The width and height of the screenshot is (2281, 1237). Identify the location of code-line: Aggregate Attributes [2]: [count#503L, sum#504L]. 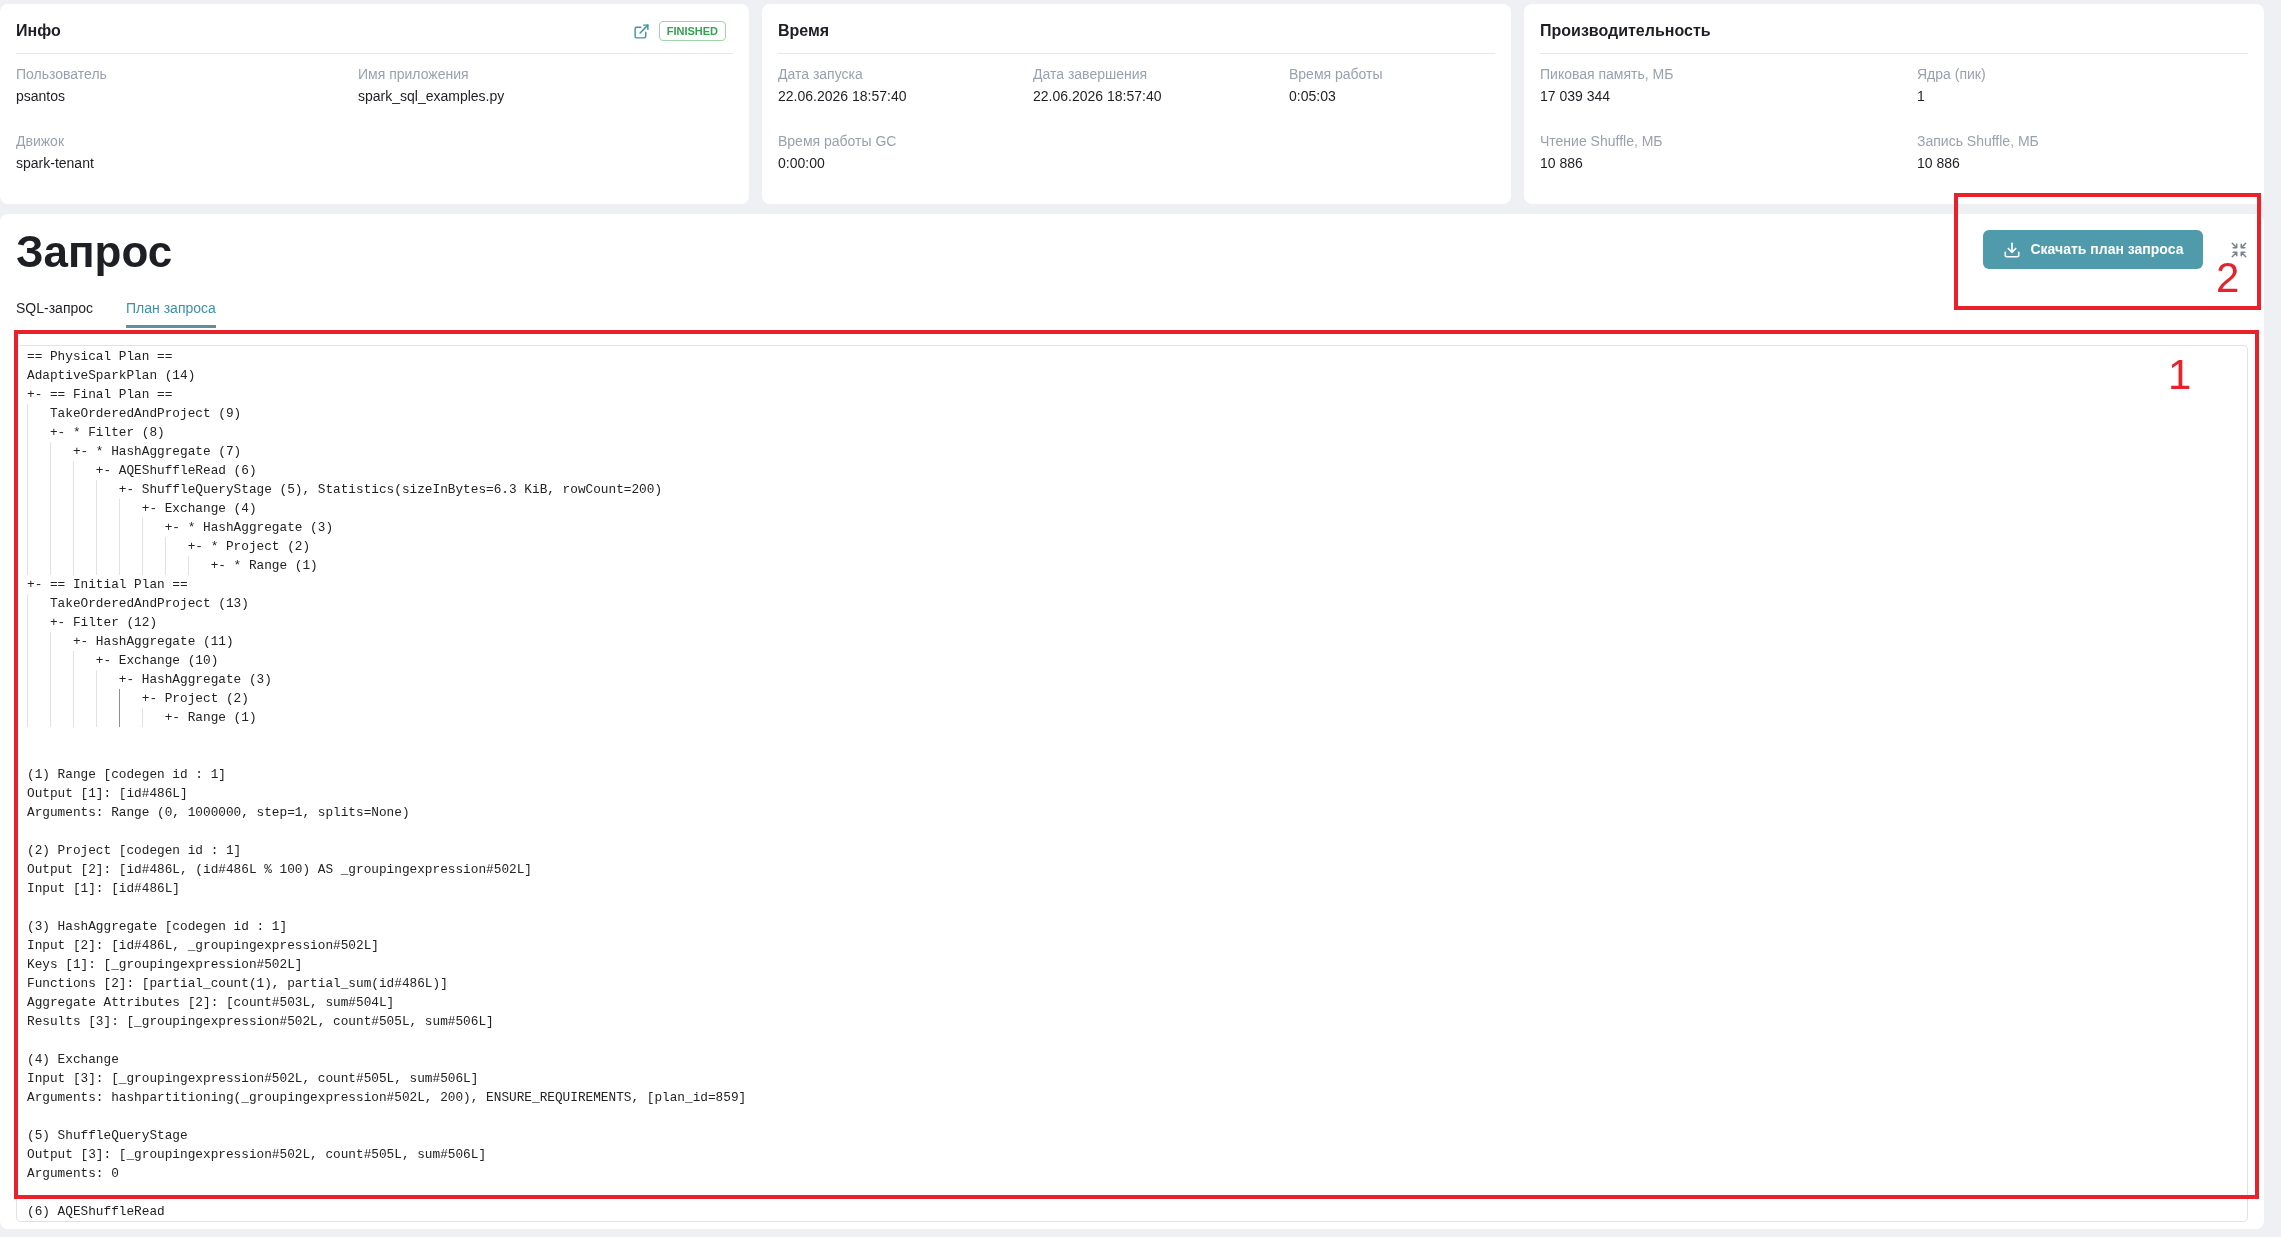
(211, 1003).